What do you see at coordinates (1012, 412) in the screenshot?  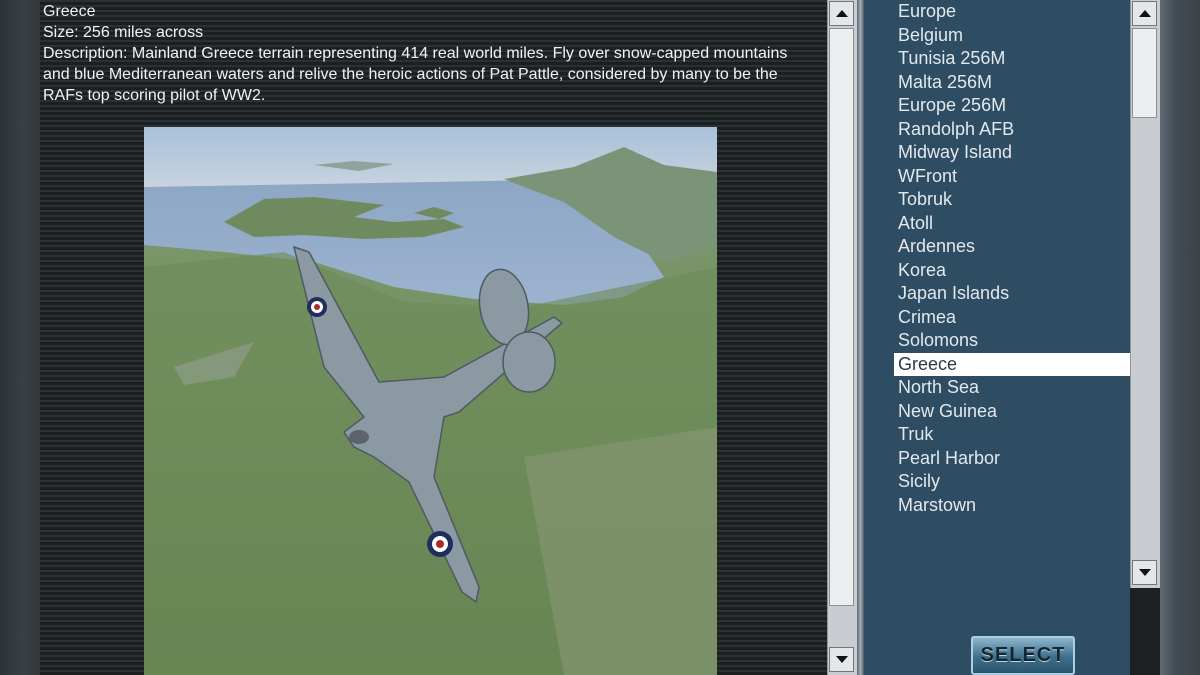 I see `terrain-list-item: New Guinea` at bounding box center [1012, 412].